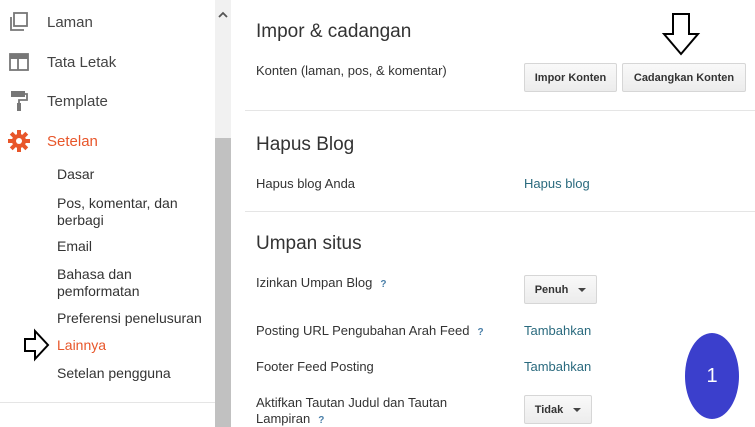 The width and height of the screenshot is (755, 427). I want to click on section-title-feed: Umpan situs, so click(309, 243).